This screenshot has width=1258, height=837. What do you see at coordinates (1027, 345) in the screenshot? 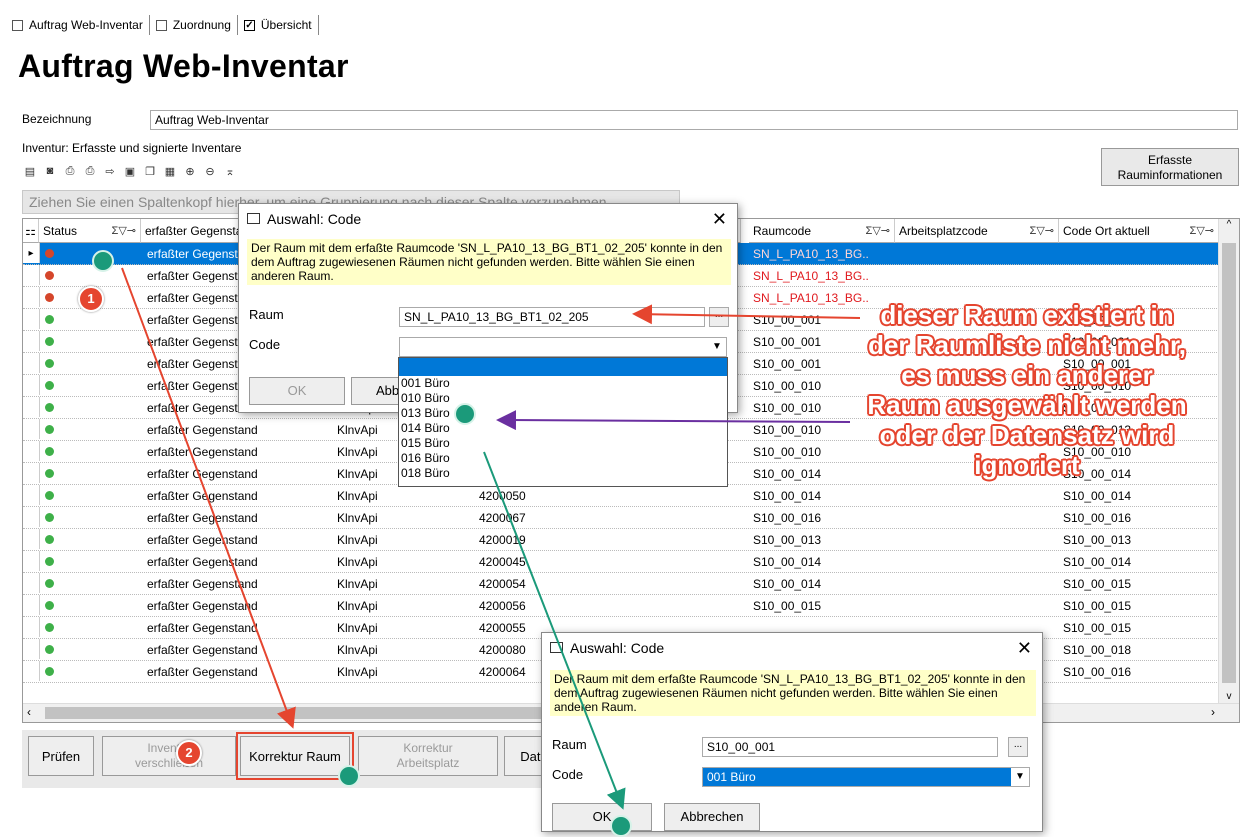
I see `annotation-line: der Raumliste nicht mehr,` at bounding box center [1027, 345].